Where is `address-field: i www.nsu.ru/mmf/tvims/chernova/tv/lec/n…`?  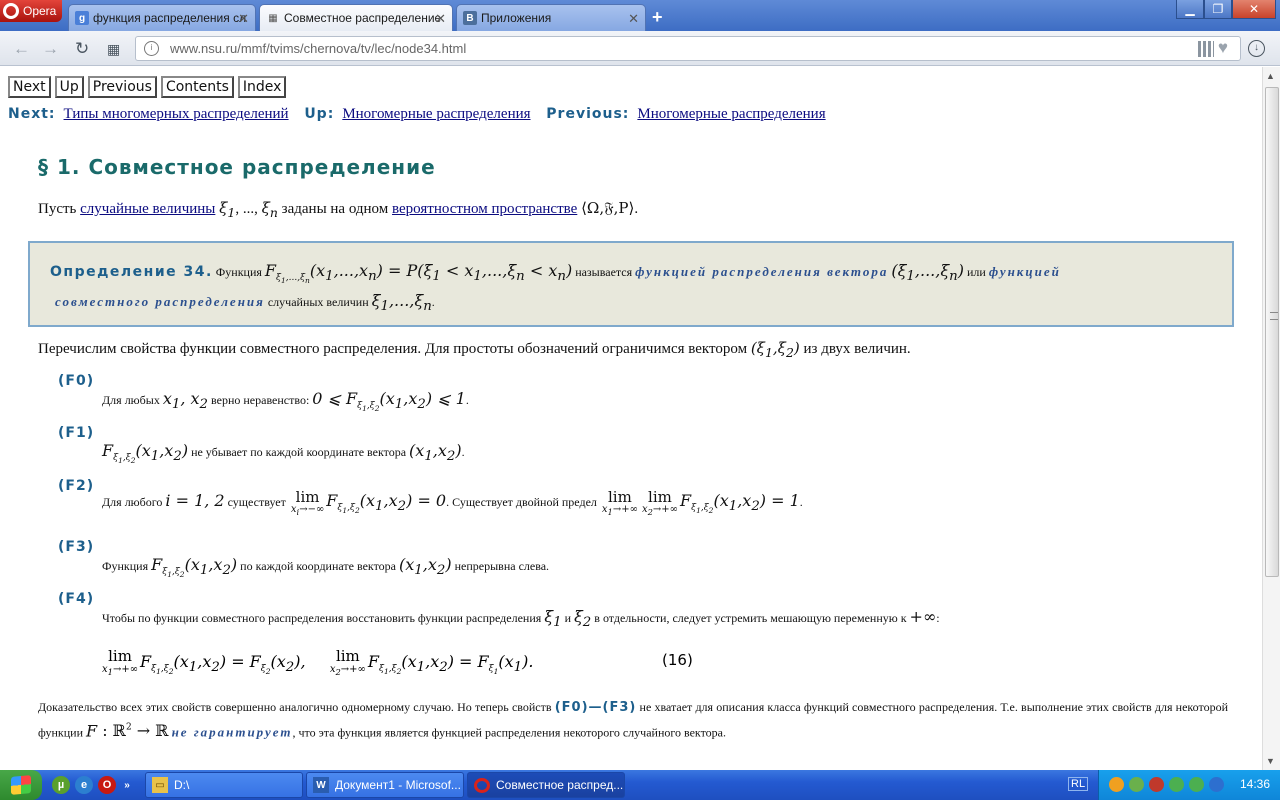
address-field: i www.nsu.ru/mmf/tvims/chernova/tv/lec/n… is located at coordinates (688, 48).